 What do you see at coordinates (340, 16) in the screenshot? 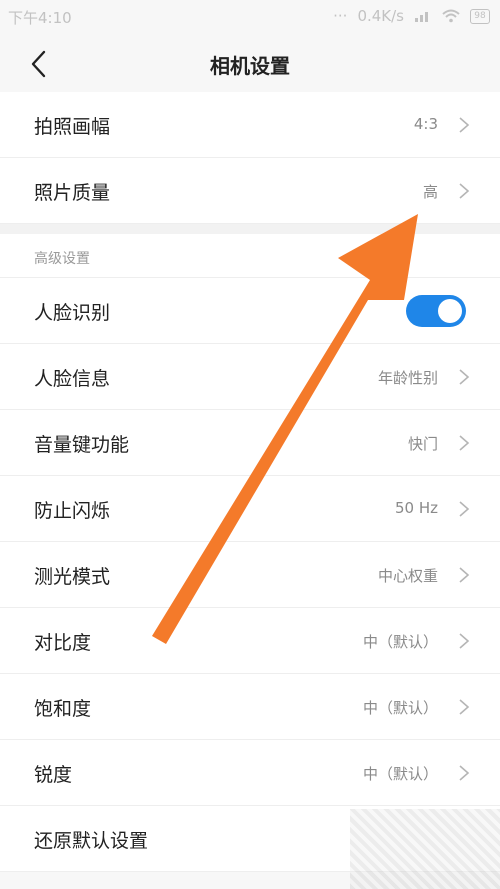
I see `notification-dots: ···` at bounding box center [340, 16].